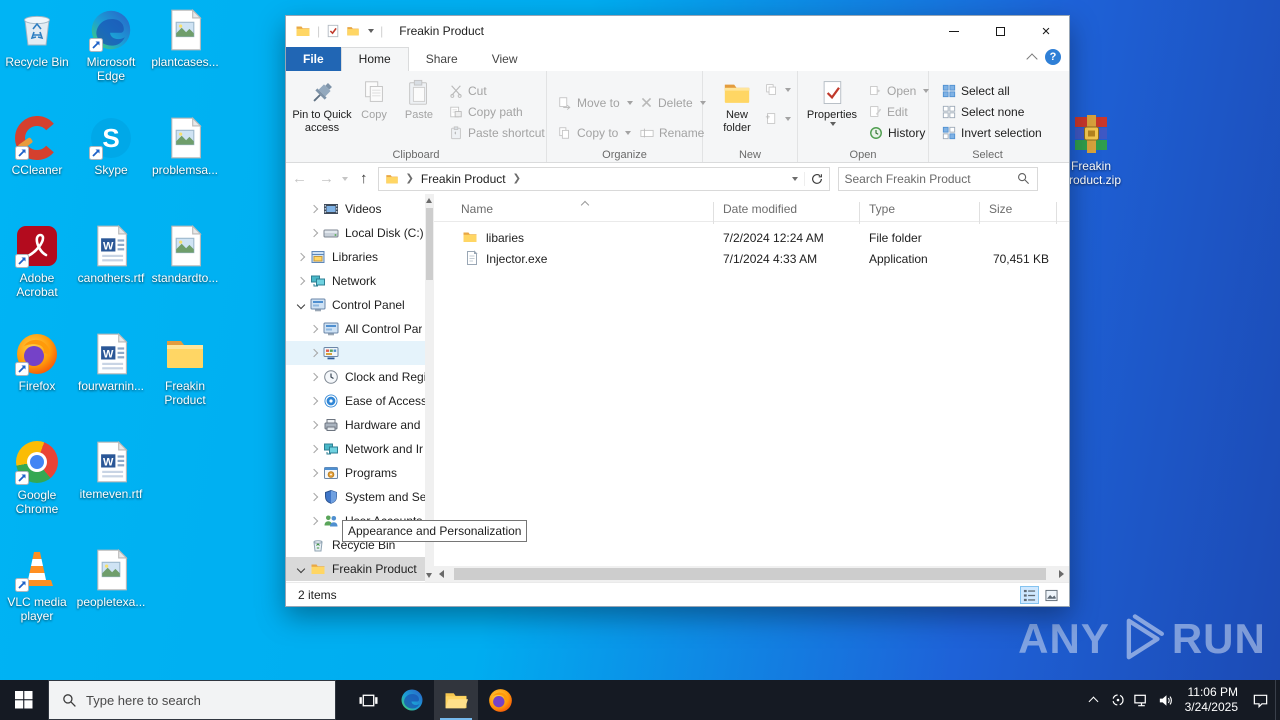 The width and height of the screenshot is (1280, 720). I want to click on desktop-icon-vlc: VLC media player, so click(37, 585).